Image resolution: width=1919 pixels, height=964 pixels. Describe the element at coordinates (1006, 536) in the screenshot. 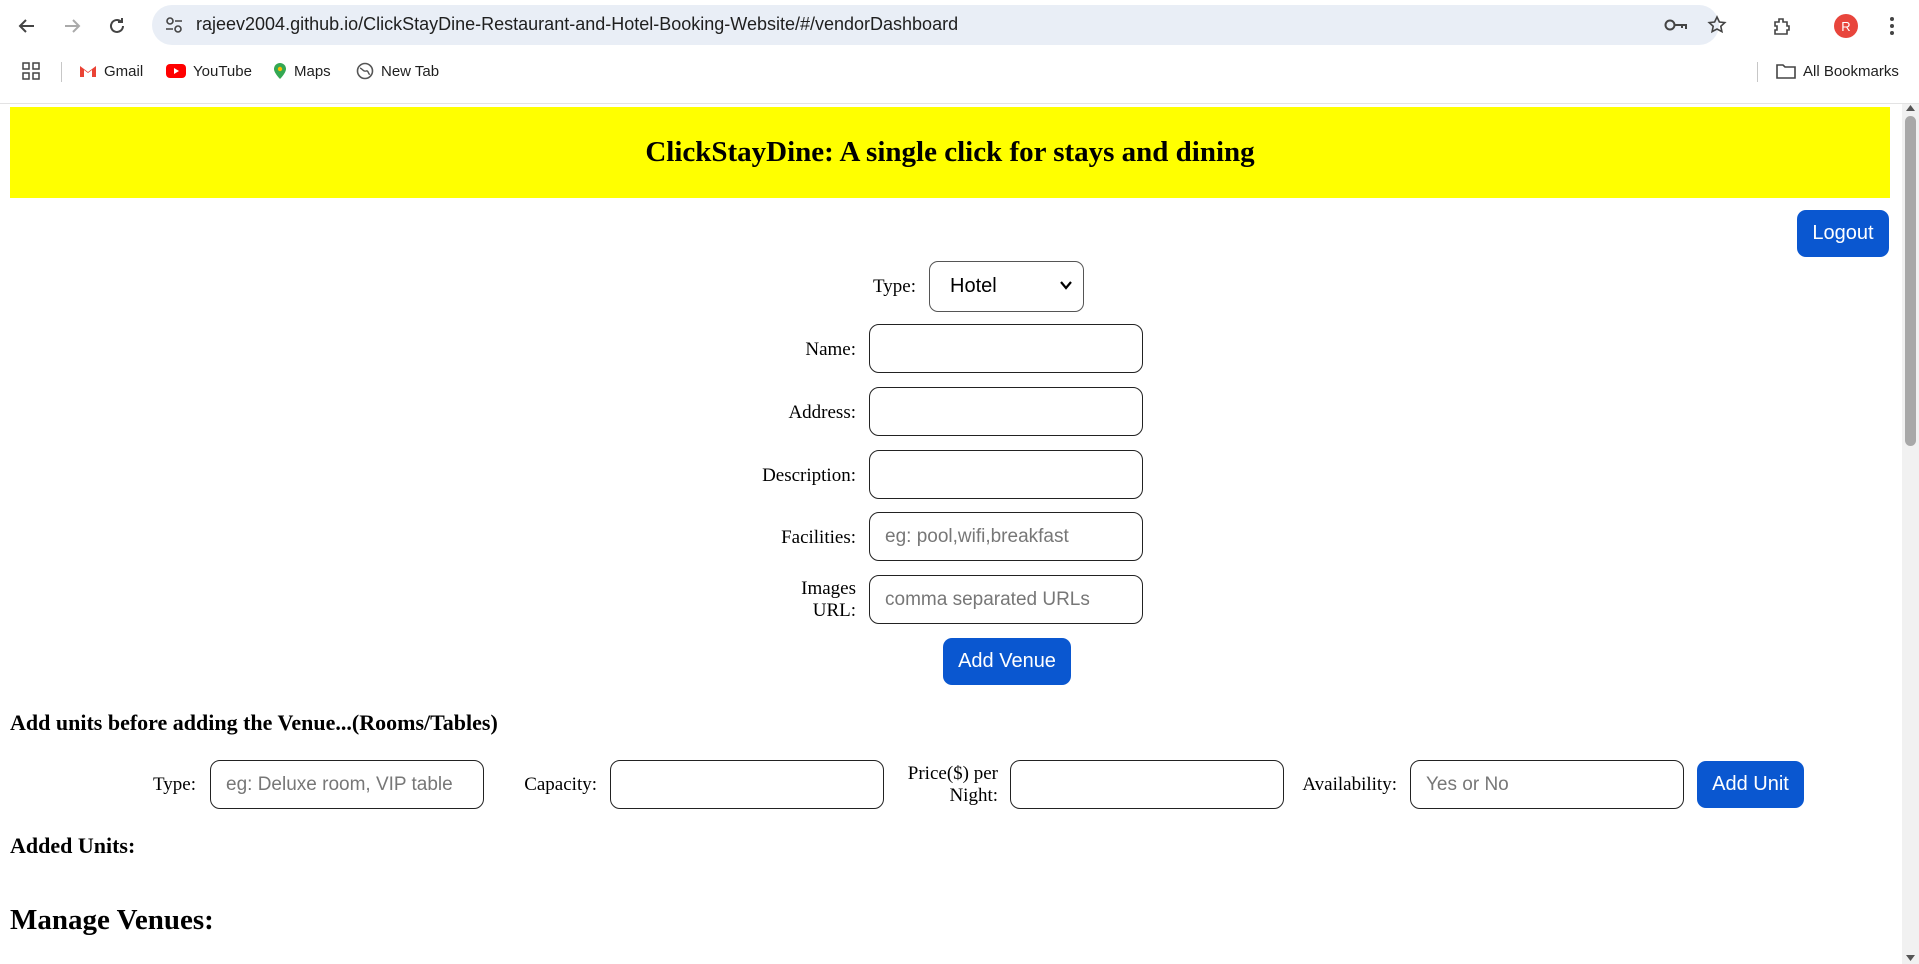

I see `venue-facilities-input` at that location.